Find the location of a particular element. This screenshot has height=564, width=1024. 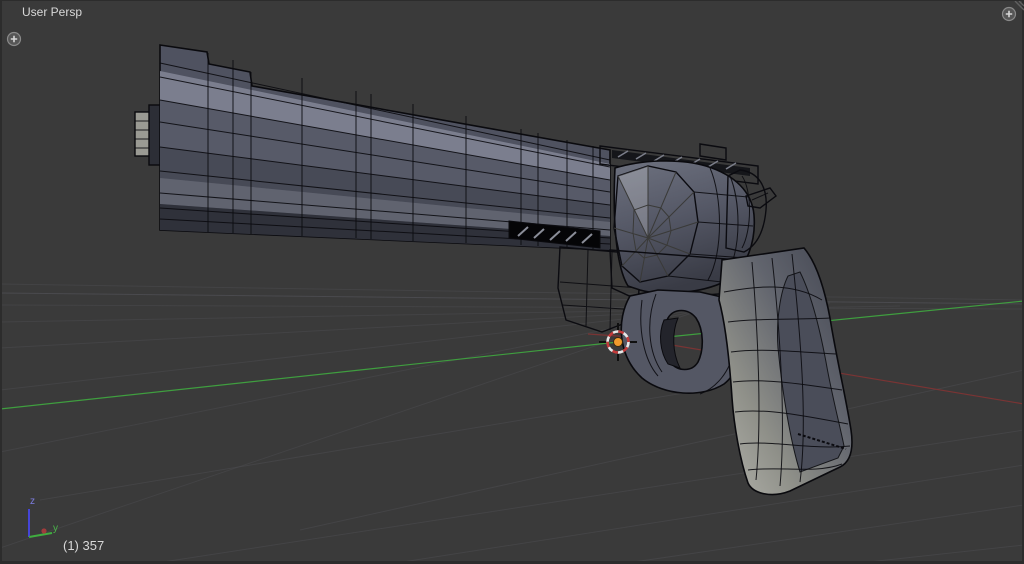

tool-shelf-expand-button is located at coordinates (14, 39).